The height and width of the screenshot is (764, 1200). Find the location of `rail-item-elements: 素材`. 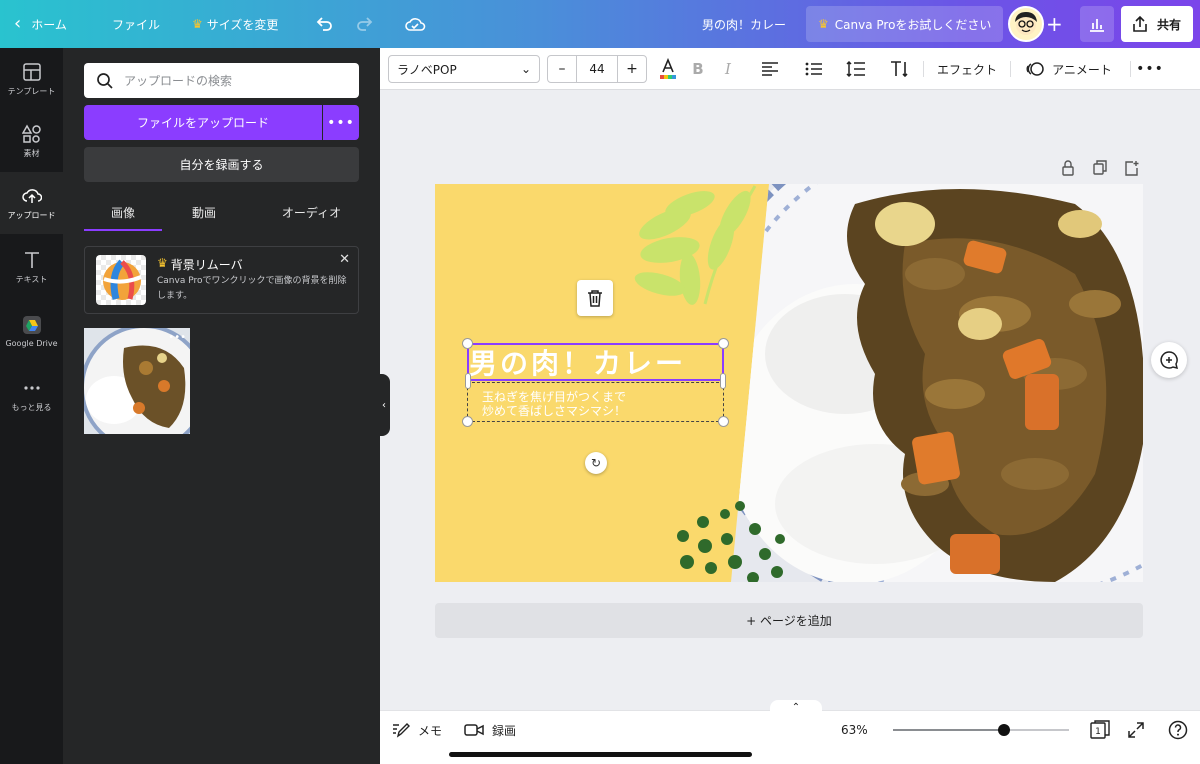

rail-item-elements: 素材 is located at coordinates (31, 141).